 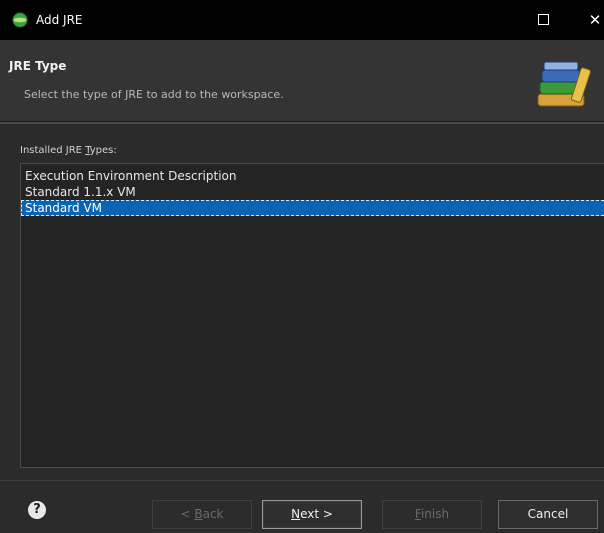 I want to click on window-title: Add JRE, so click(x=59, y=20).